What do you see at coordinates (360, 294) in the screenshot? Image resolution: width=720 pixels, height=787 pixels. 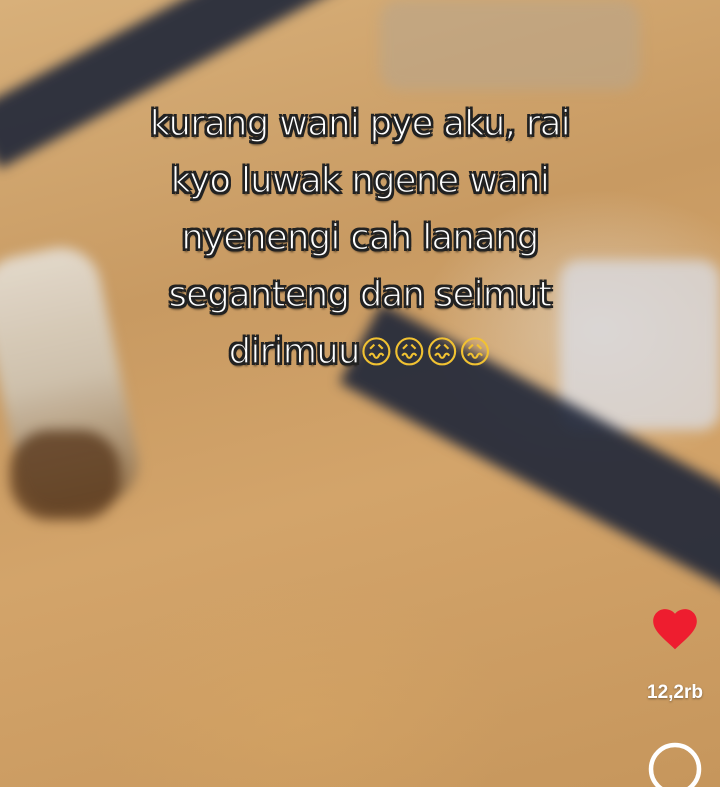 I see `caption-line: seganteng dan seimut` at bounding box center [360, 294].